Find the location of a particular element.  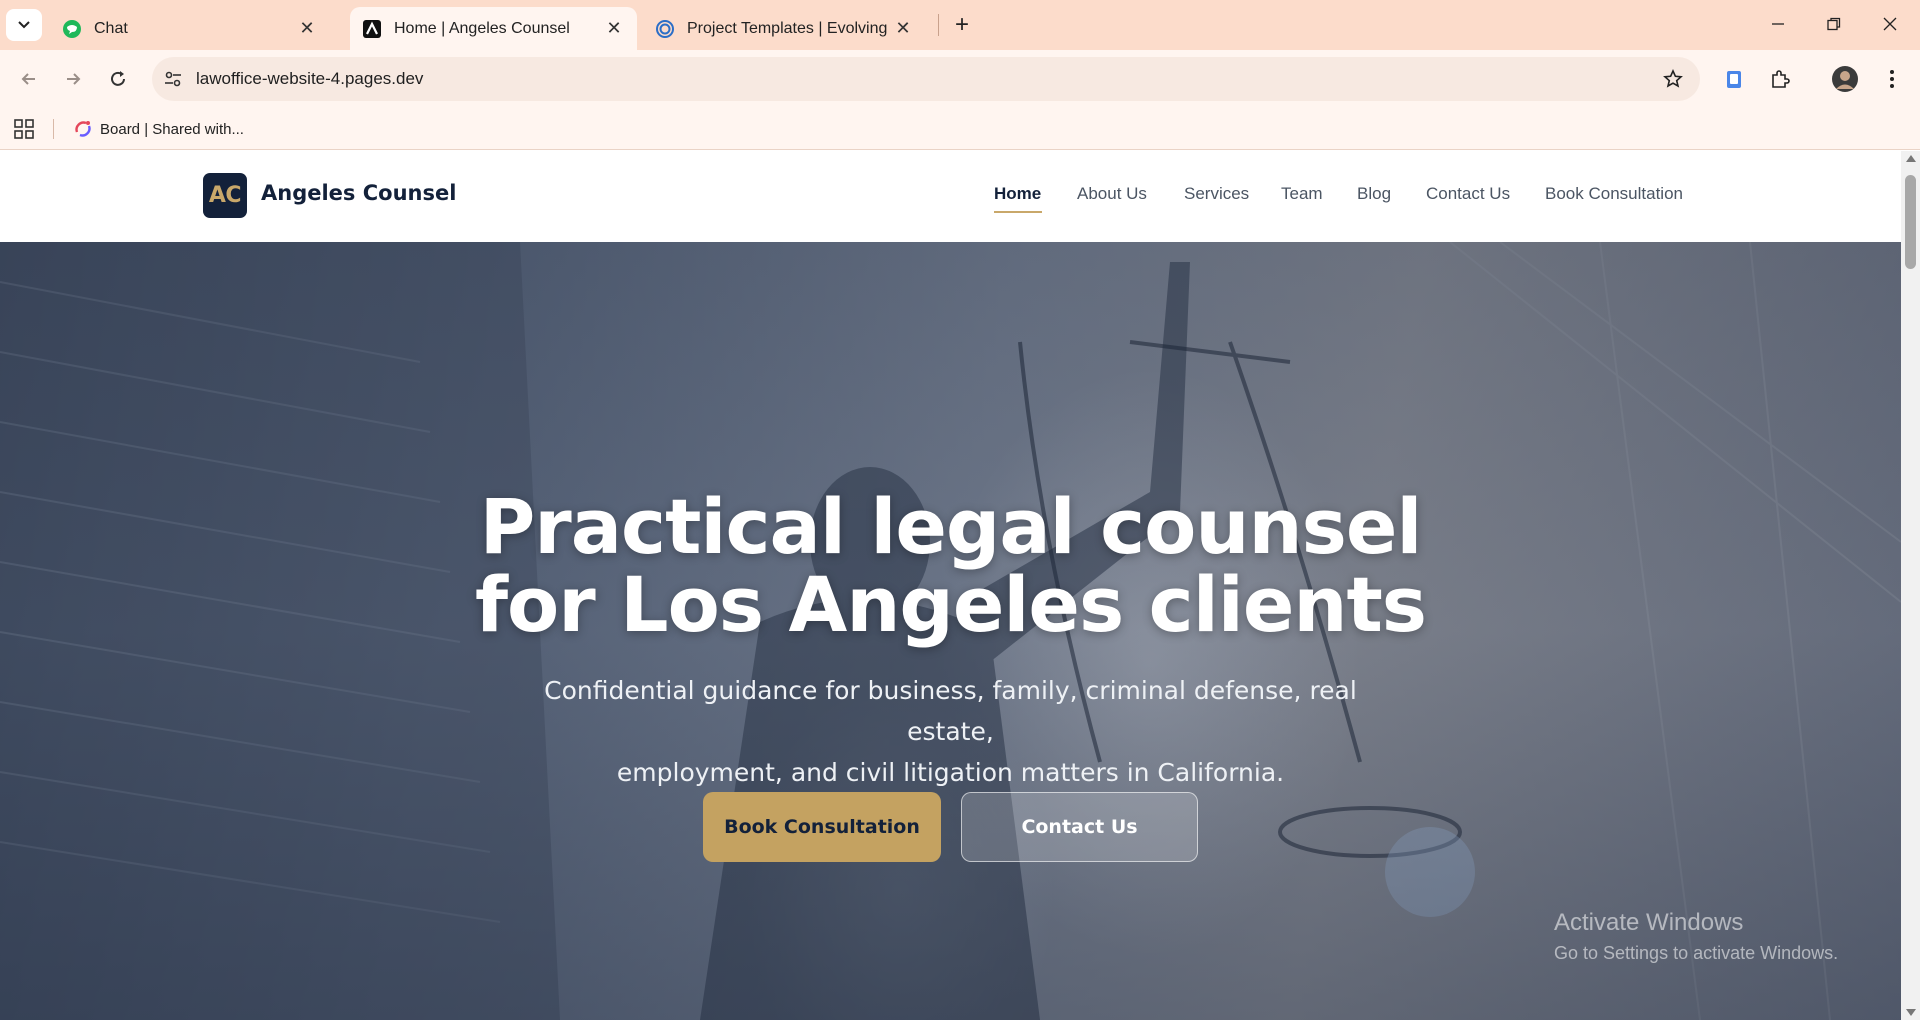

forward-button is located at coordinates (73, 79).